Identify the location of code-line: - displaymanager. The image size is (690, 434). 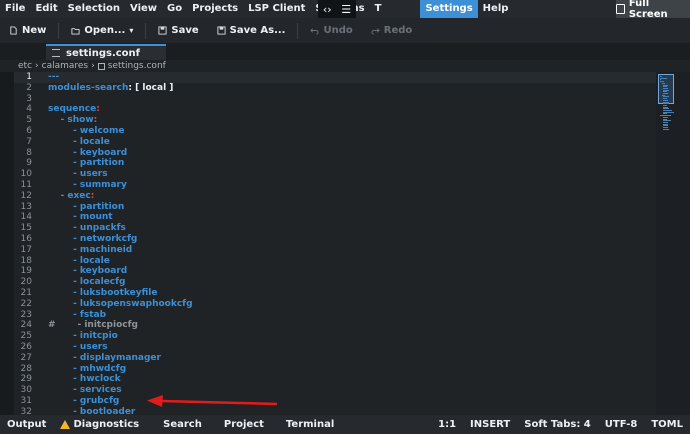
(104, 358).